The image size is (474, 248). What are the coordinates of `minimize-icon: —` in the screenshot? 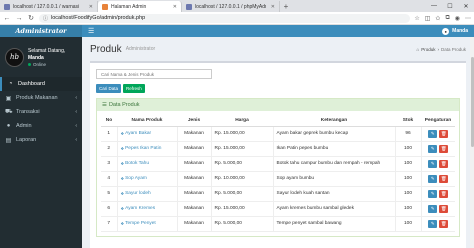 It's located at (434, 6).